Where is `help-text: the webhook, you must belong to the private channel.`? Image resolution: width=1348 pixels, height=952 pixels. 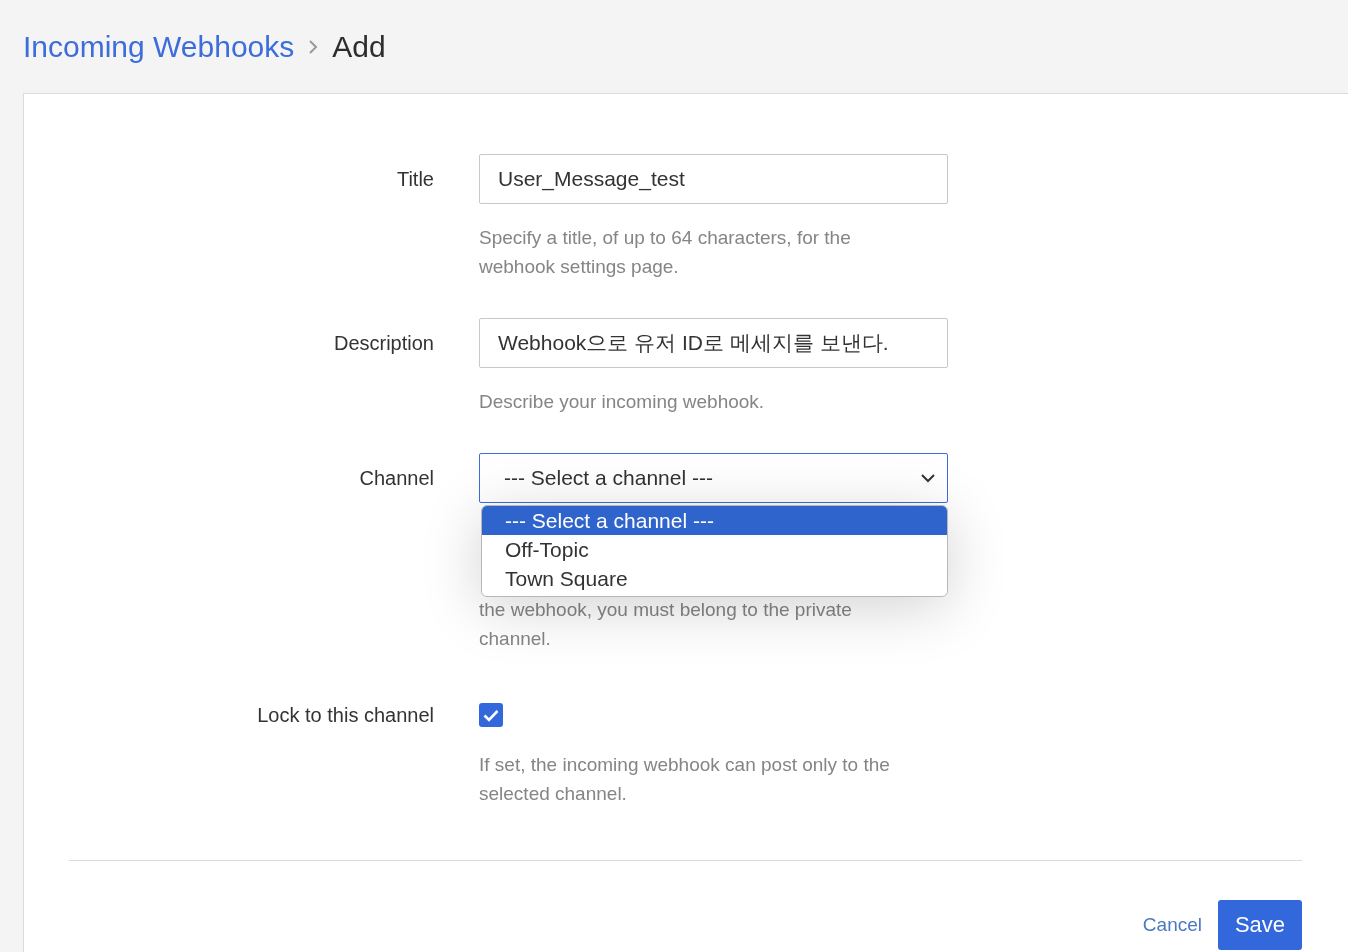 help-text: the webhook, you must belong to the private channel. is located at coordinates (666, 624).